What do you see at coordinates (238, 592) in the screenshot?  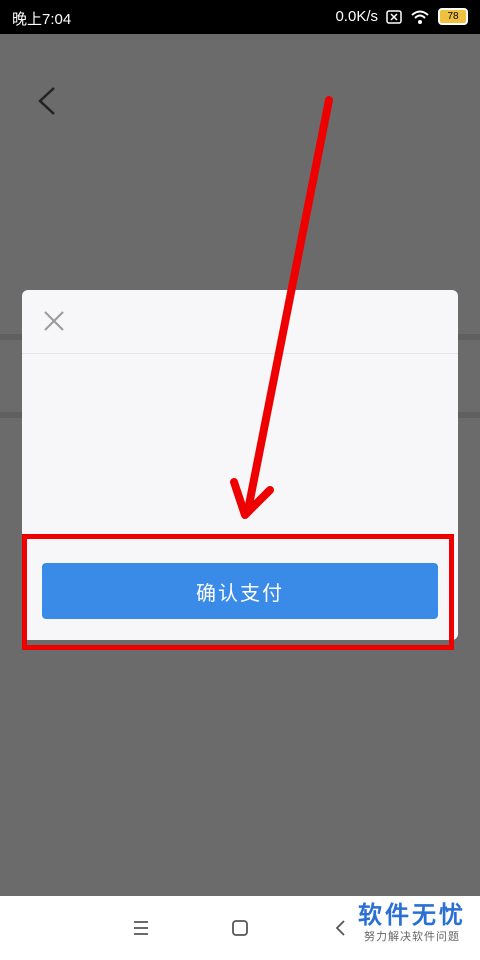 I see `annotation-highlight-box` at bounding box center [238, 592].